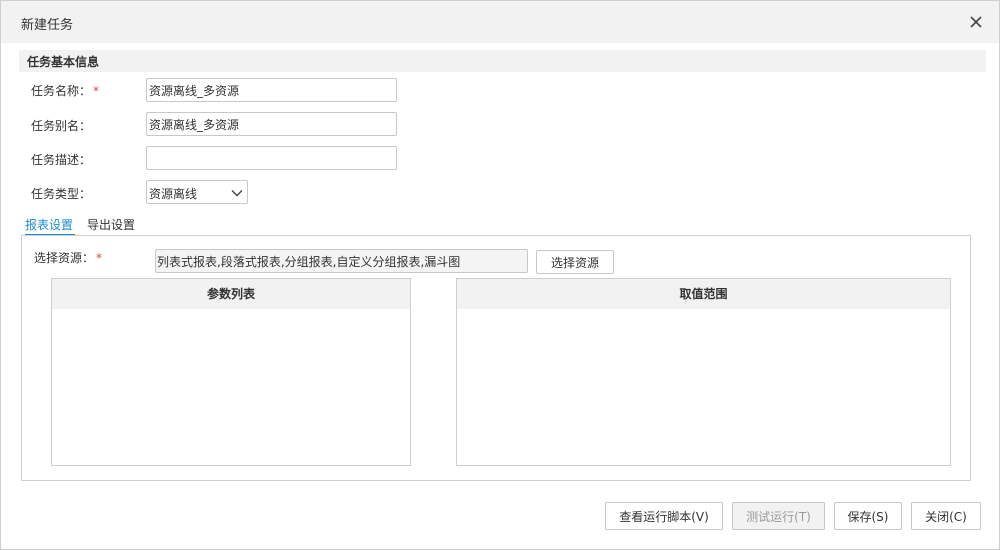  I want to click on task-name-label: 任务名称： *, so click(65, 90).